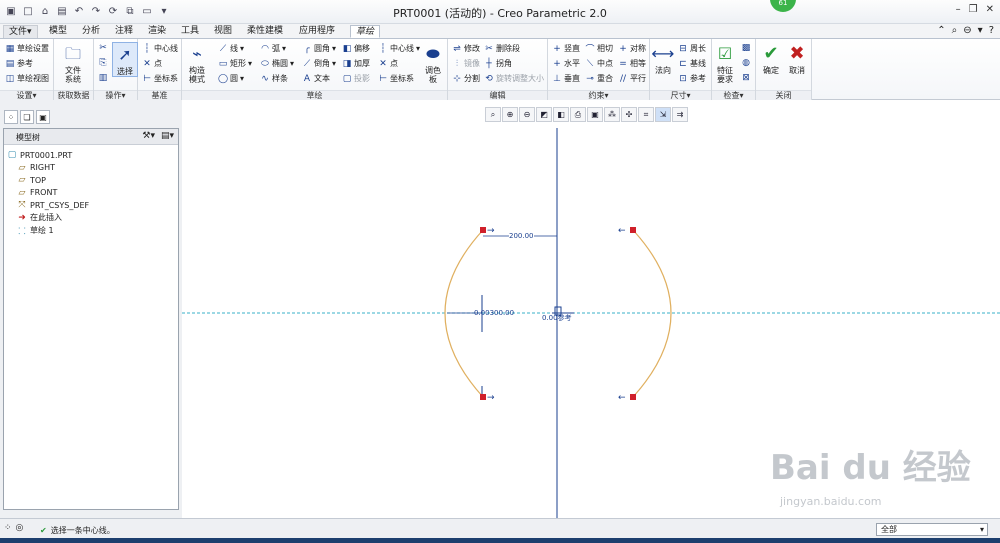  I want to click on paste-button: ▥, so click(103, 78).